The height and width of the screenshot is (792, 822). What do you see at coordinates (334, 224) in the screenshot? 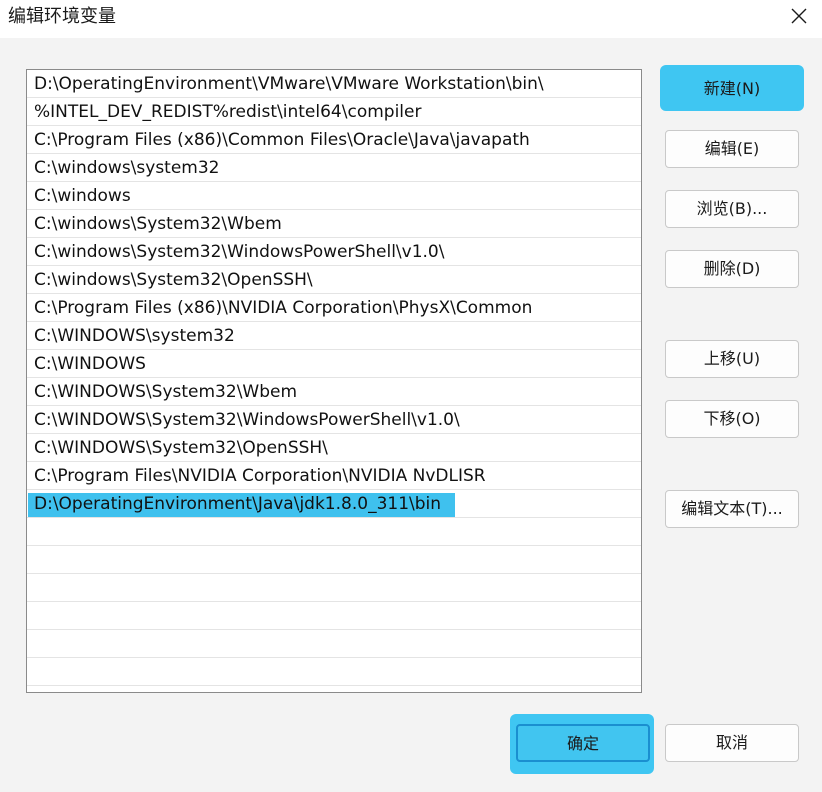
I see `list-item: C:\windows\System32\Wbem` at bounding box center [334, 224].